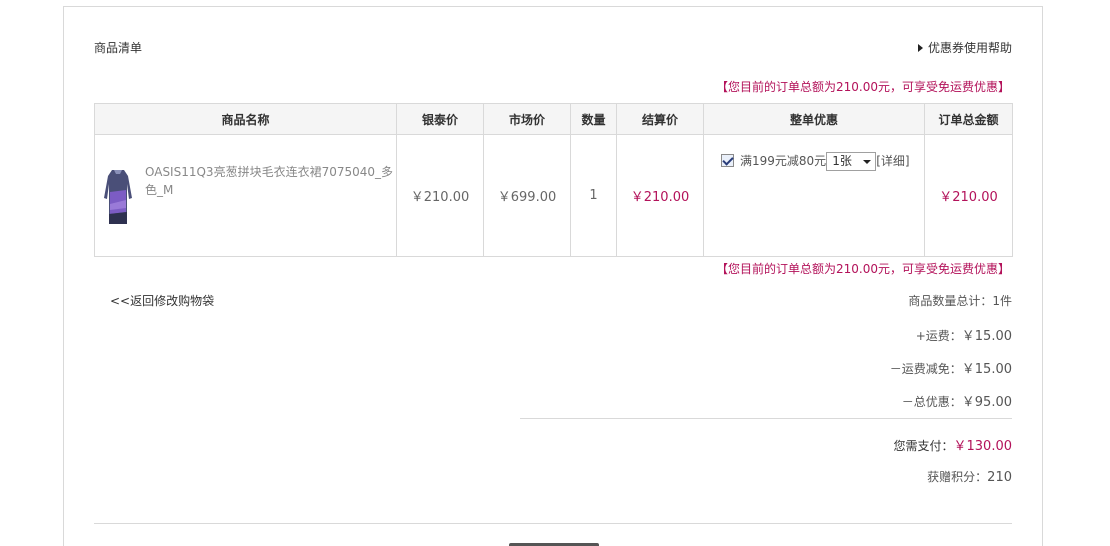  I want to click on promo-label: 满199元减80元, so click(783, 161).